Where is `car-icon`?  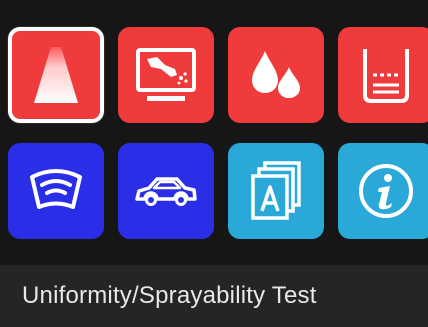 car-icon is located at coordinates (166, 191).